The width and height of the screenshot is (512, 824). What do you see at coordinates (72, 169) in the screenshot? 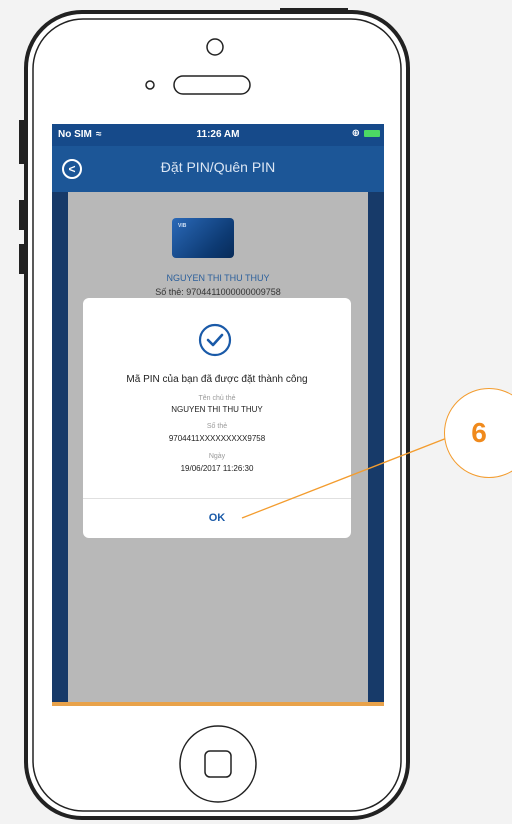
I see `back-button: <` at bounding box center [72, 169].